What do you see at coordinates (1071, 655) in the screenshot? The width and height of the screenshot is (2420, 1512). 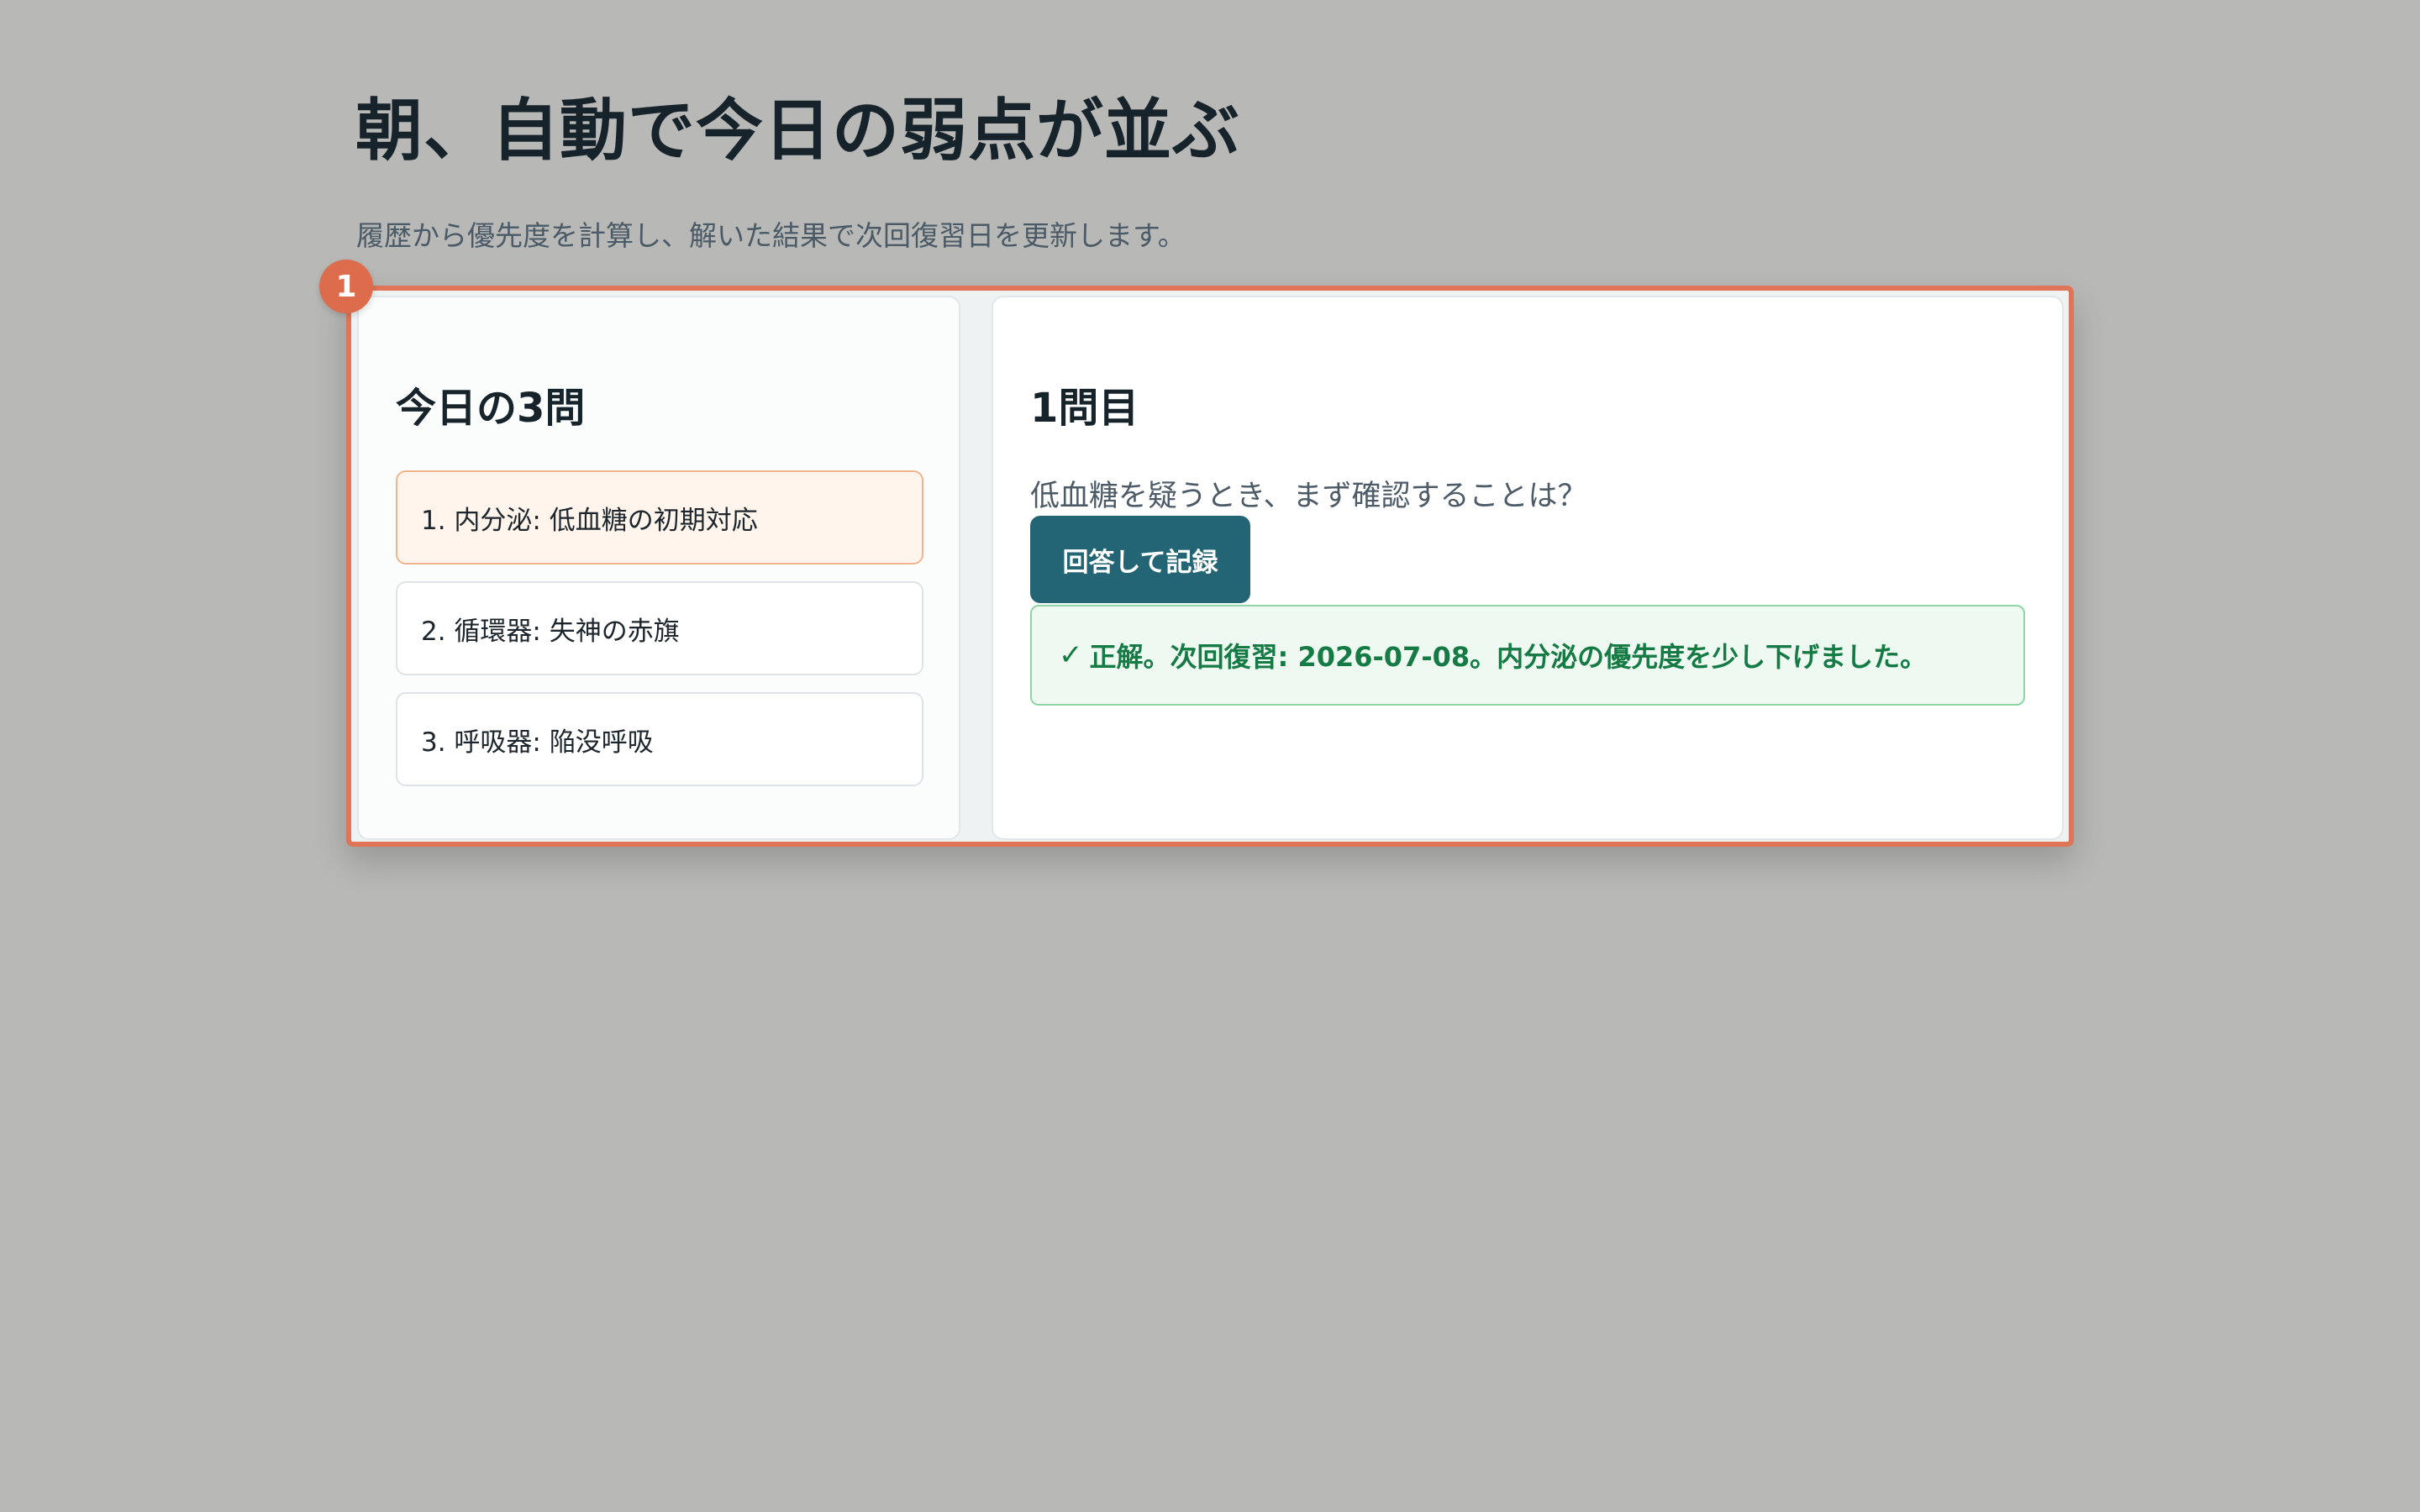 I see `check-icon: ✓` at bounding box center [1071, 655].